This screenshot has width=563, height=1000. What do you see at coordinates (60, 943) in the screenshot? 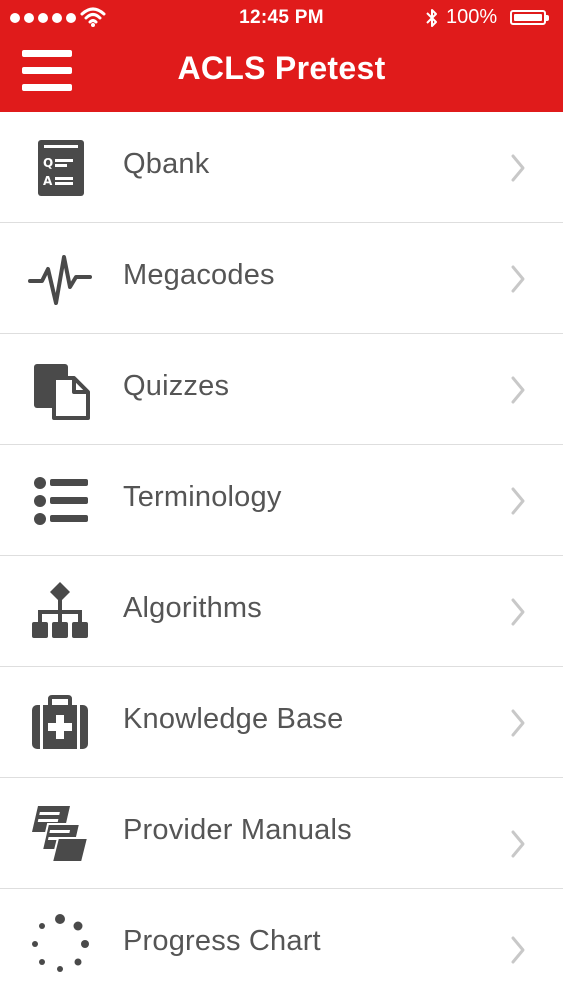
I see `loading-dots-icon` at bounding box center [60, 943].